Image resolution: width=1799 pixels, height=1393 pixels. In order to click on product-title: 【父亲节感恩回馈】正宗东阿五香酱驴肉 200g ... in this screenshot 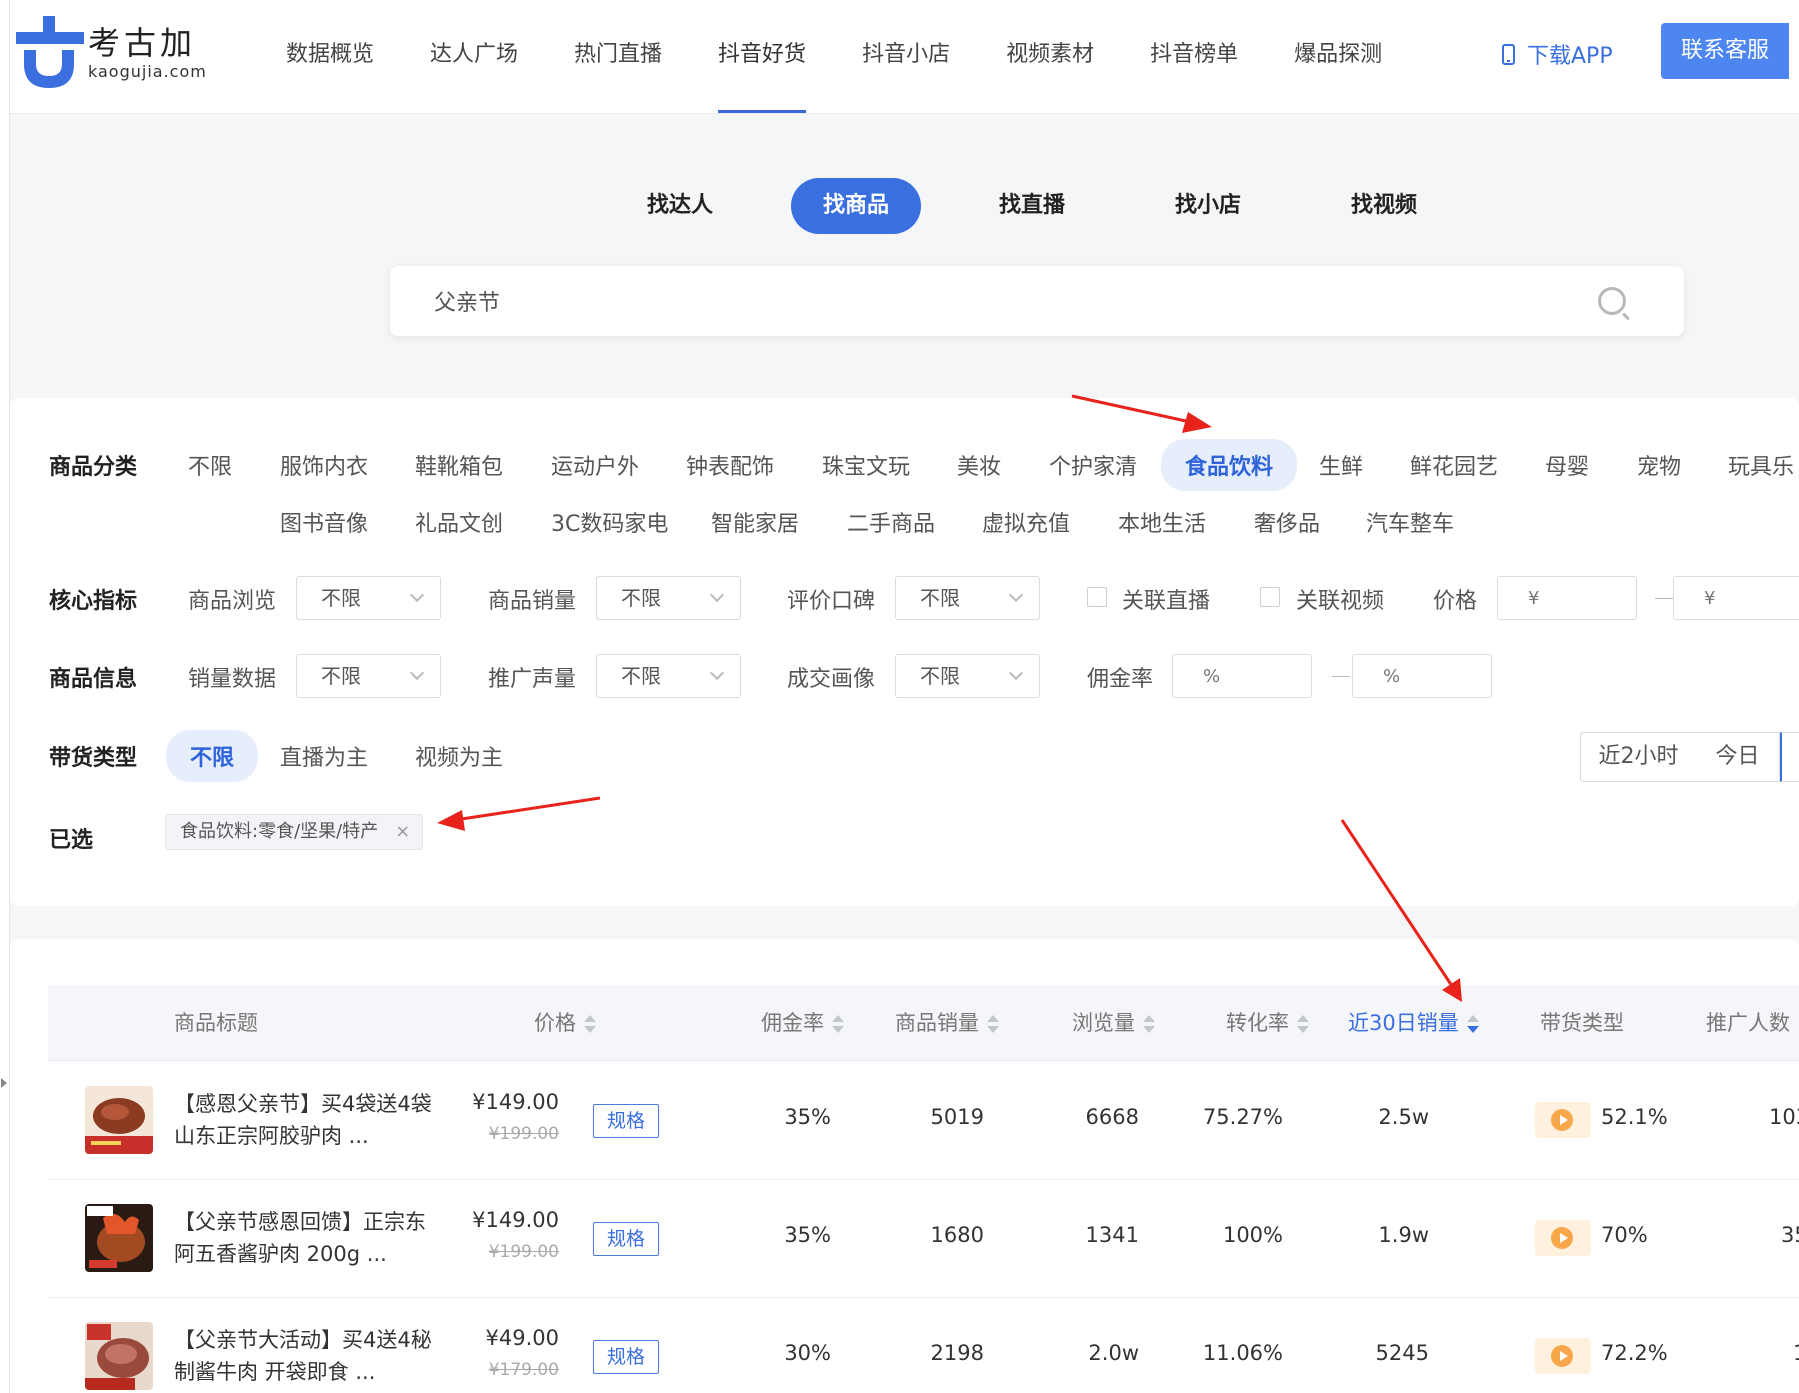, I will do `click(304, 1238)`.